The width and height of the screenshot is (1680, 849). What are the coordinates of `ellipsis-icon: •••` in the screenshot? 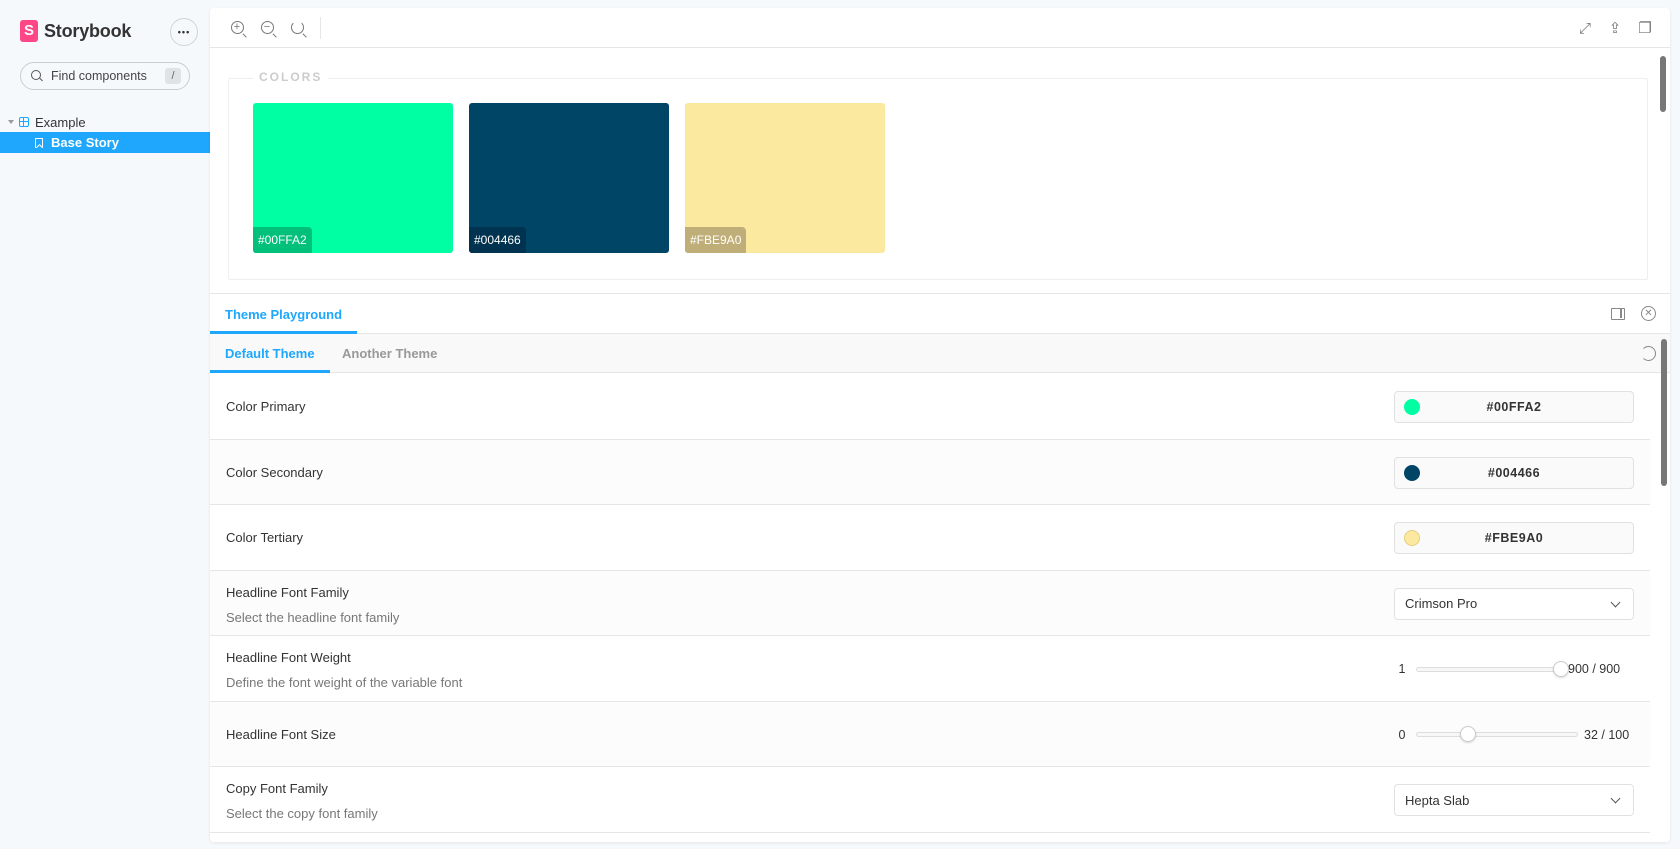 It's located at (184, 32).